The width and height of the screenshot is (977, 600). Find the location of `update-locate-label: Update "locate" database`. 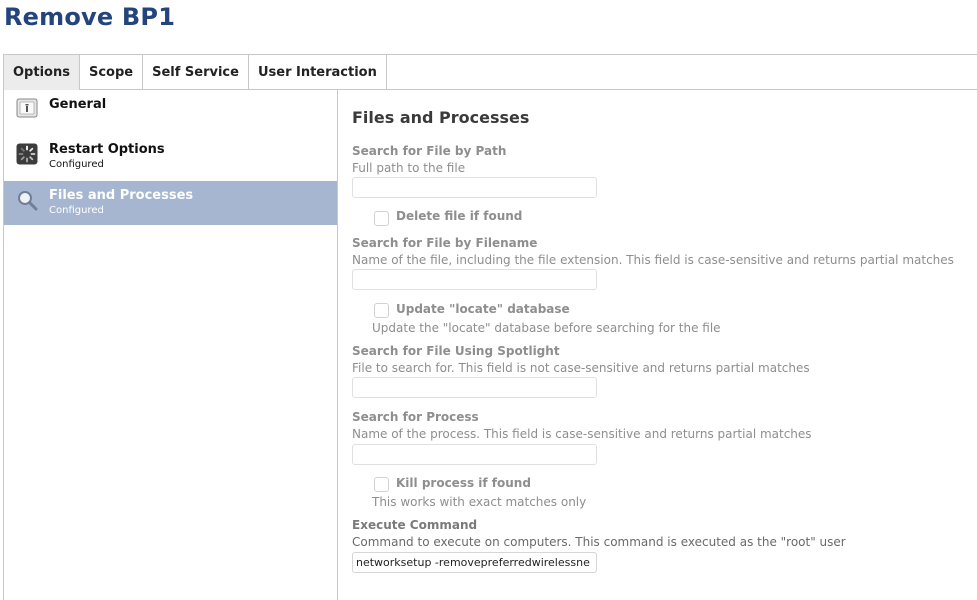

update-locate-label: Update "locate" database is located at coordinates (483, 309).